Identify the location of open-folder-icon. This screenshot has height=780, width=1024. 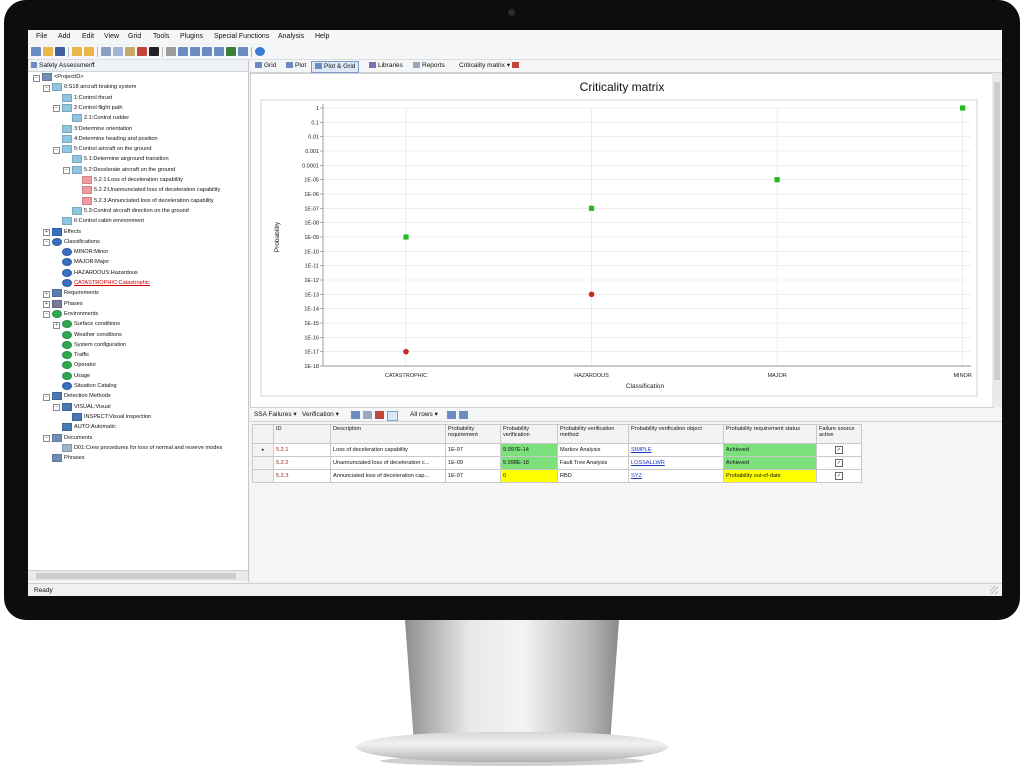
(48, 51).